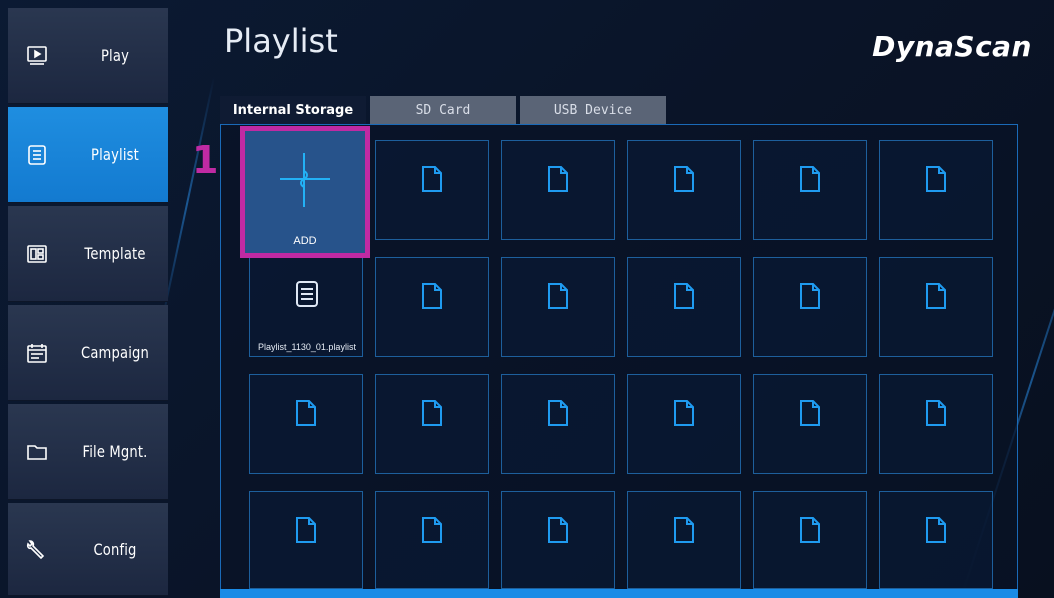  I want to click on tab-internal-storage: Internal Storage, so click(293, 110).